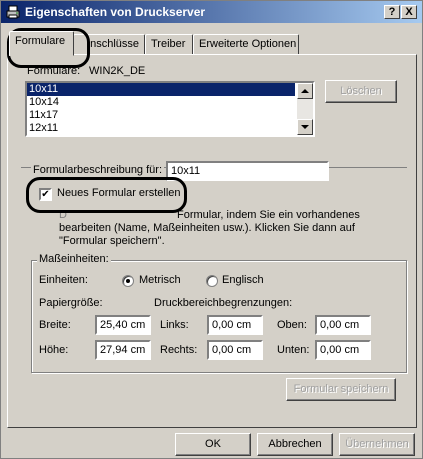  What do you see at coordinates (160, 280) in the screenshot?
I see `metric-label: Metrisch` at bounding box center [160, 280].